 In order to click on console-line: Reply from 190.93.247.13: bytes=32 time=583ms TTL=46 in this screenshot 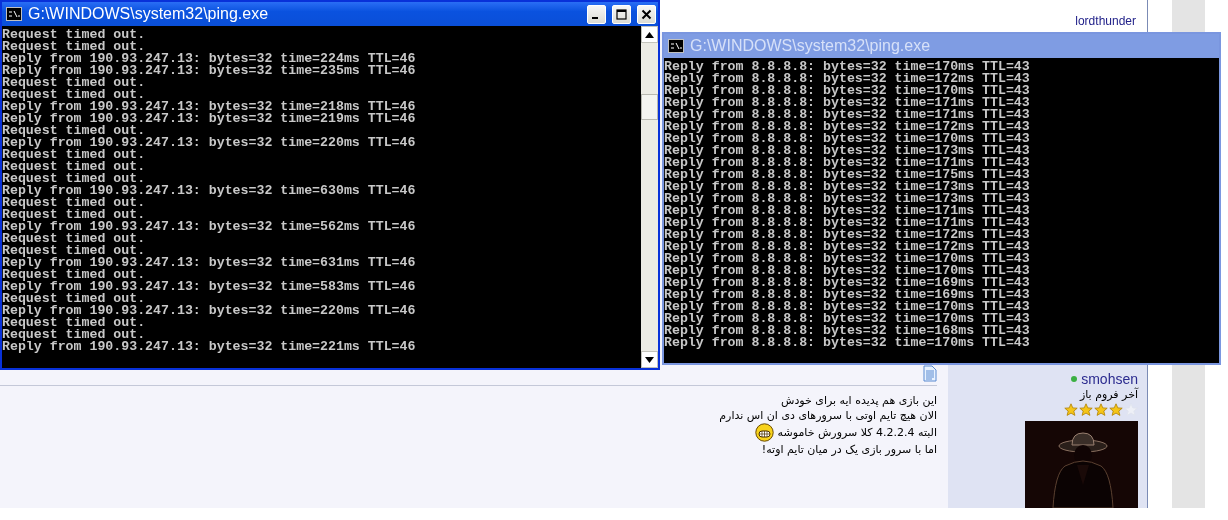, I will do `click(209, 287)`.